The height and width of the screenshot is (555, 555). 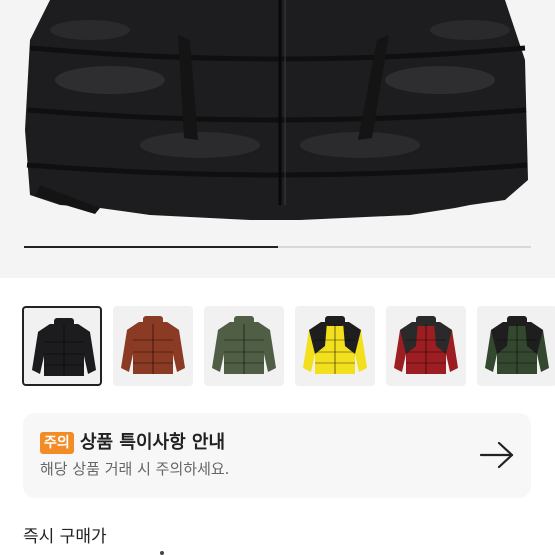 I want to click on notice-title: 상품 특이사항 안내, so click(x=153, y=442).